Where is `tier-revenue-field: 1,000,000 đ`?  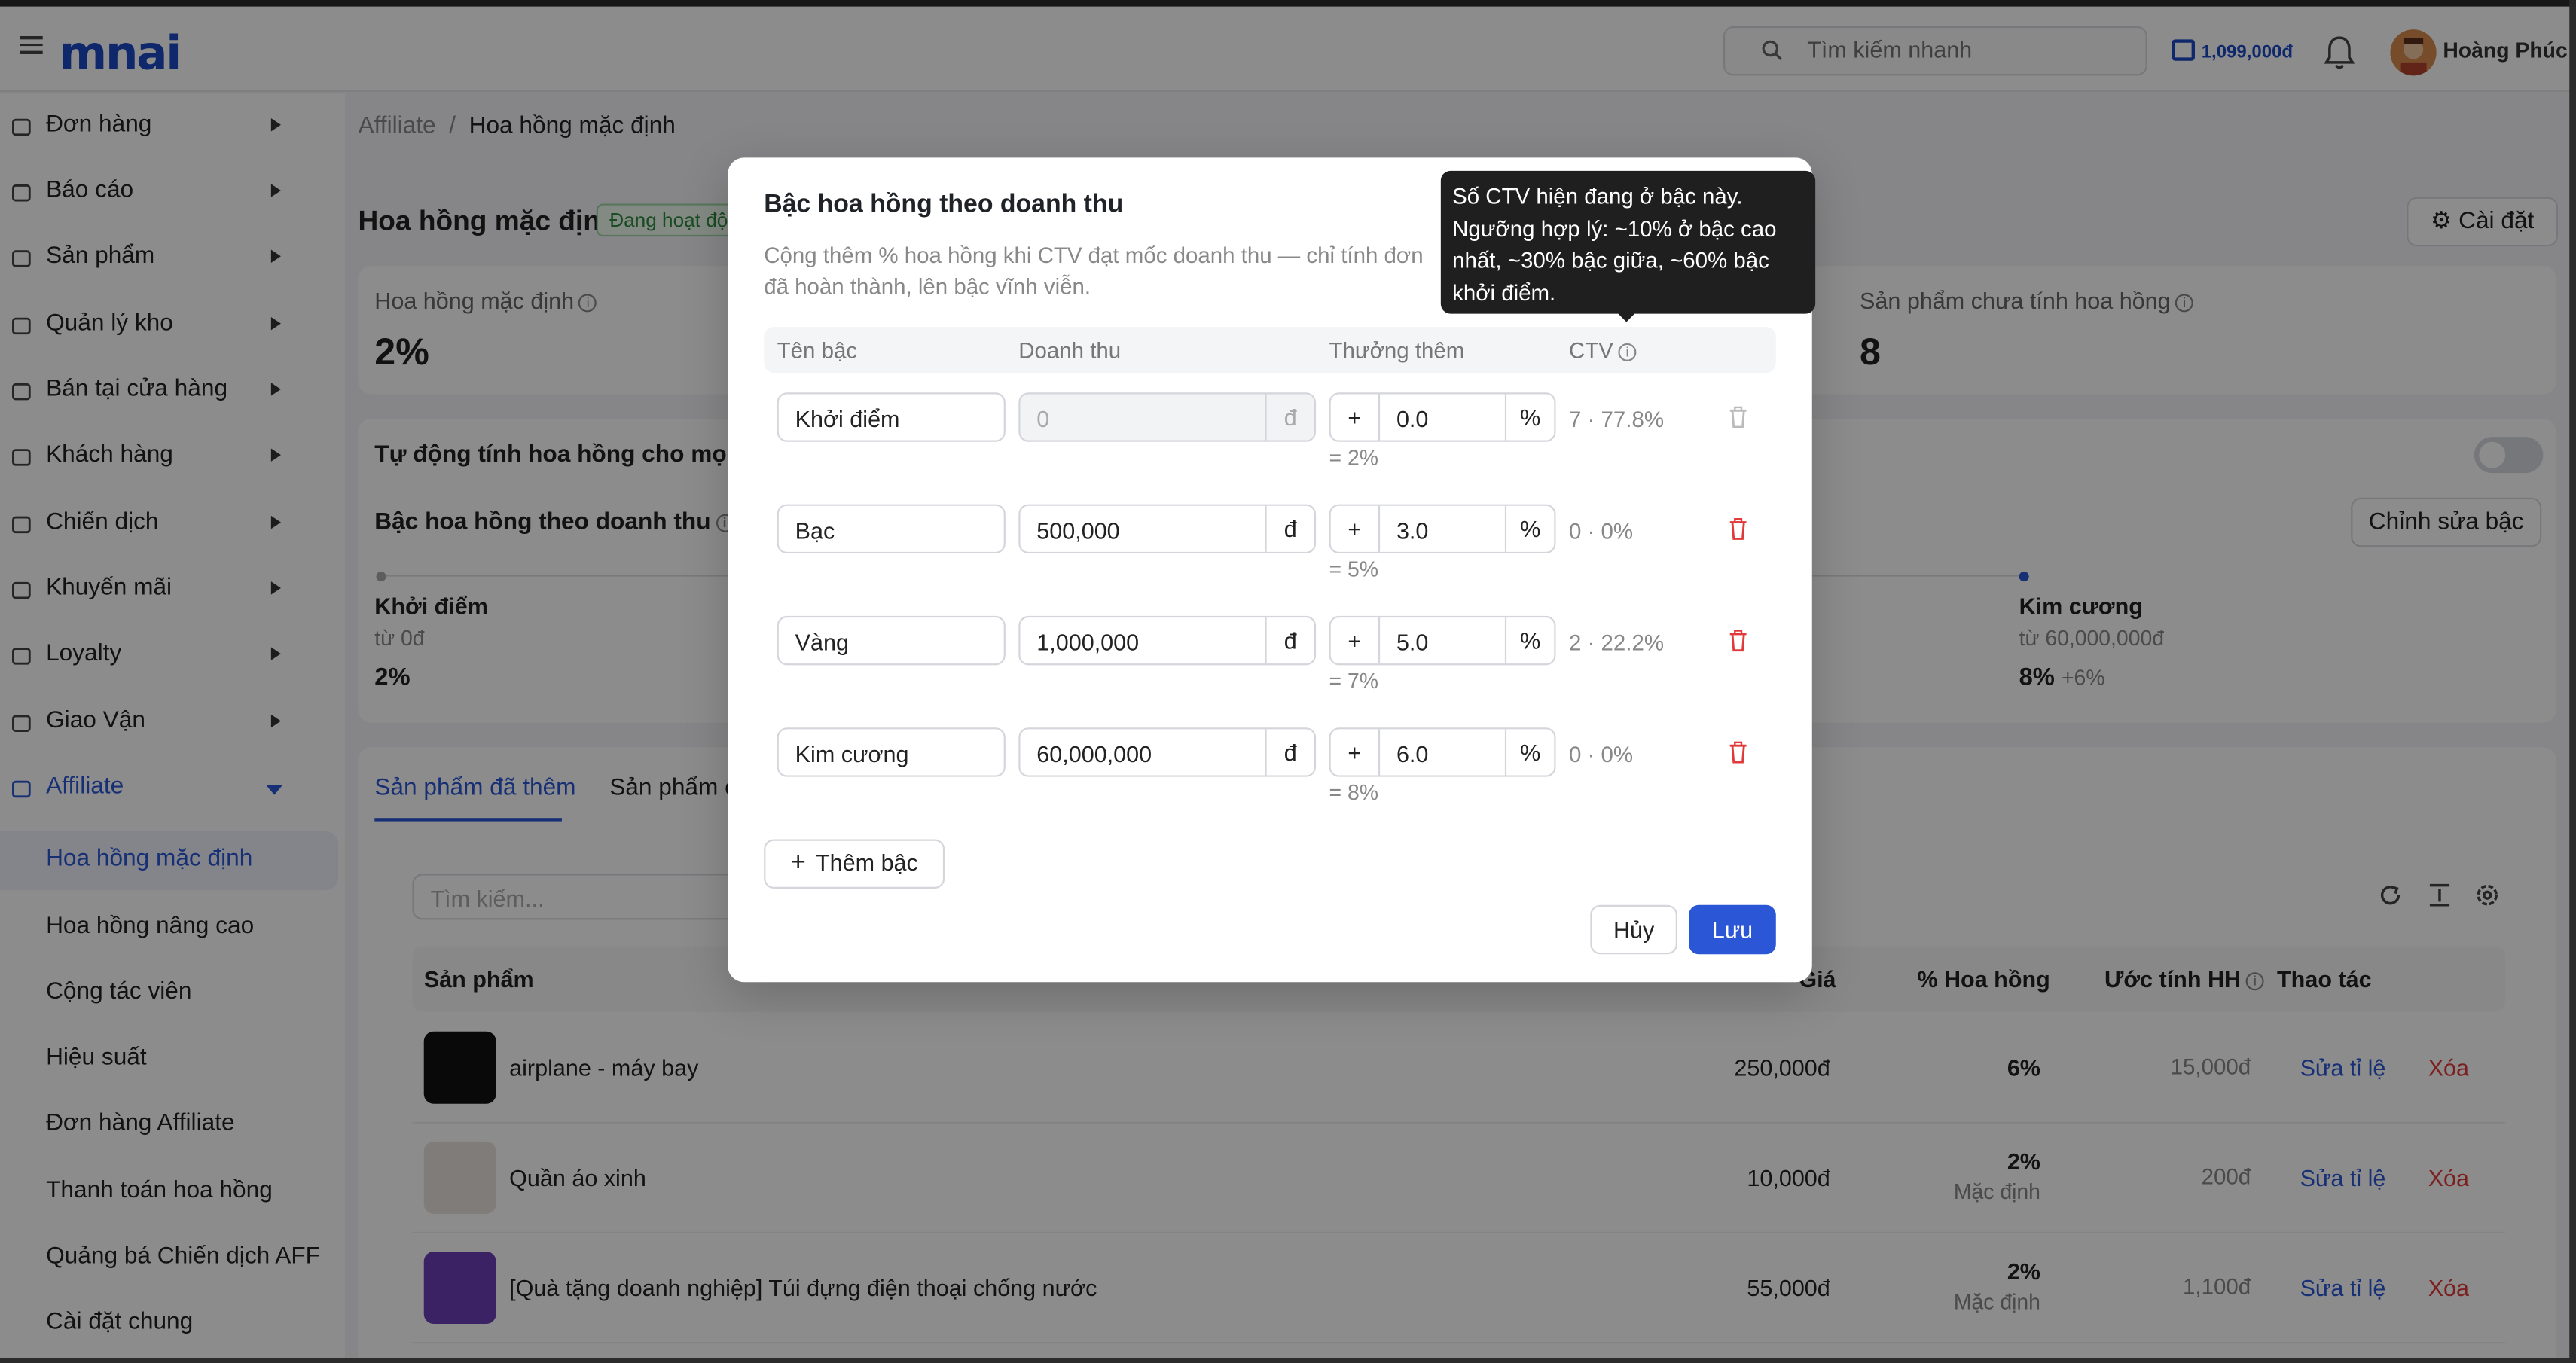
tier-revenue-field: 1,000,000 đ is located at coordinates (1167, 640).